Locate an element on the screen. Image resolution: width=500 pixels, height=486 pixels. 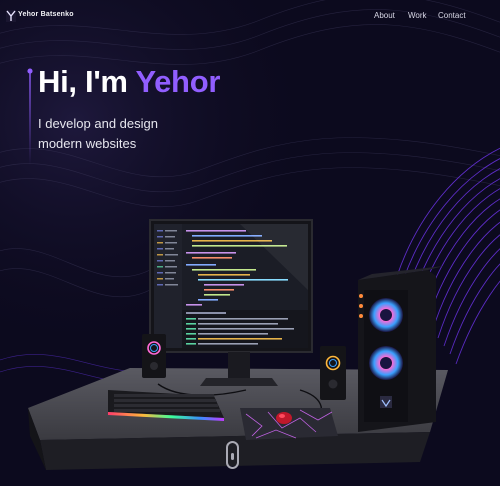
hero-name: Yehor is located at coordinates (178, 81).